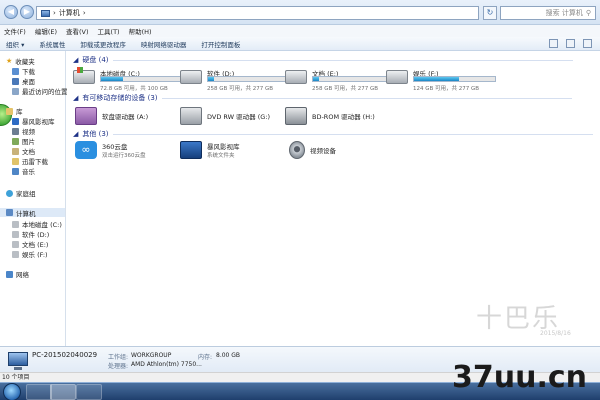 Image resolution: width=600 pixels, height=400 pixels. I want to click on drive-e: 文档 (E:) 258 GB 可用，共 277 GB, so click(340, 81).